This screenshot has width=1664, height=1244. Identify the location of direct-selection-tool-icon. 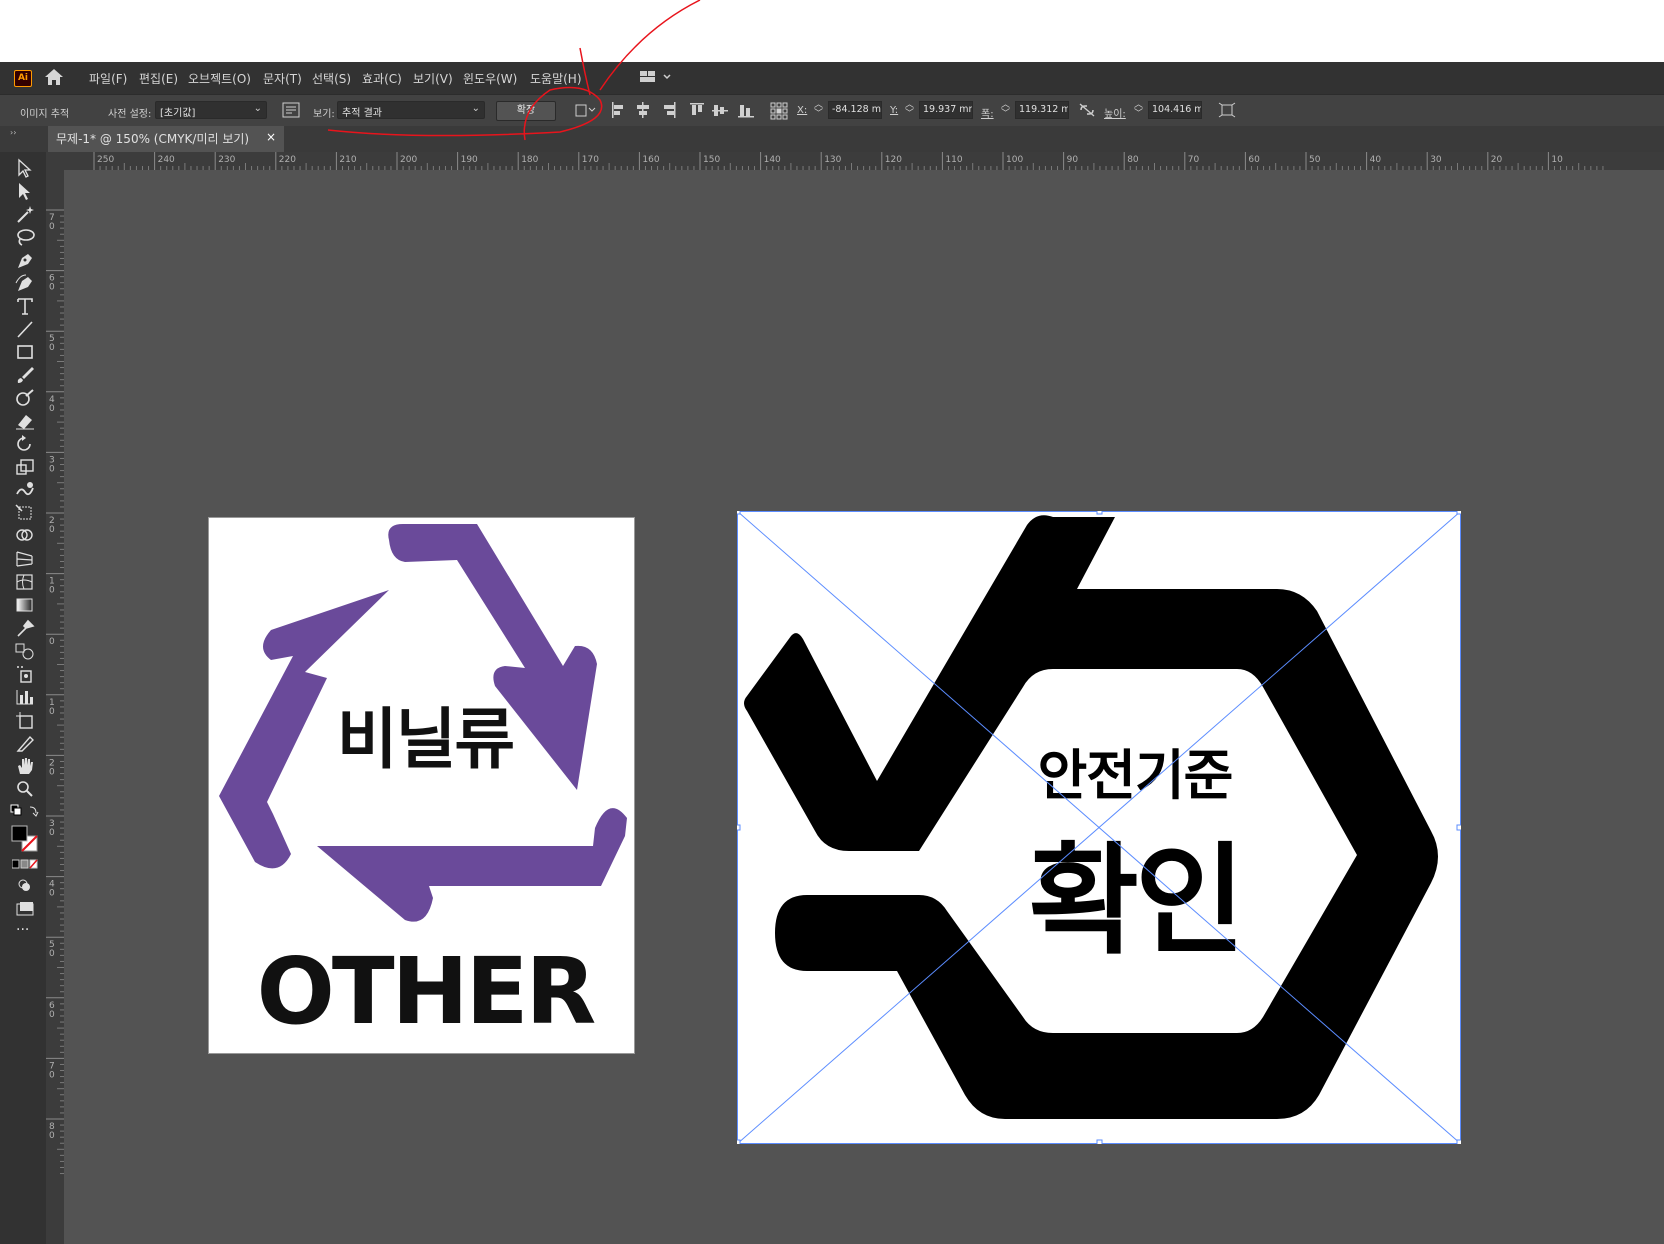
(25, 191).